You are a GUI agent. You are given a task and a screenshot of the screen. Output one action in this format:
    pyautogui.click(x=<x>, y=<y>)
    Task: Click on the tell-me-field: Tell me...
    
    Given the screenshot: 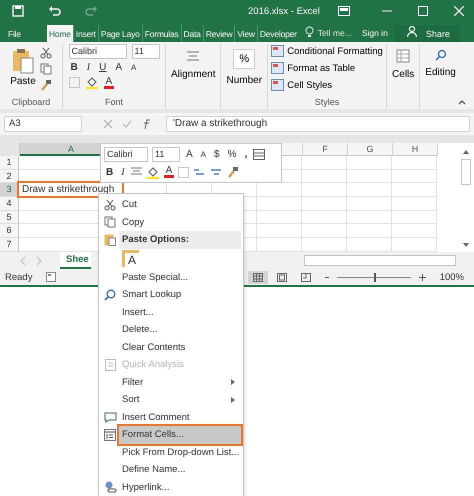 What is the action you would take?
    pyautogui.click(x=335, y=33)
    